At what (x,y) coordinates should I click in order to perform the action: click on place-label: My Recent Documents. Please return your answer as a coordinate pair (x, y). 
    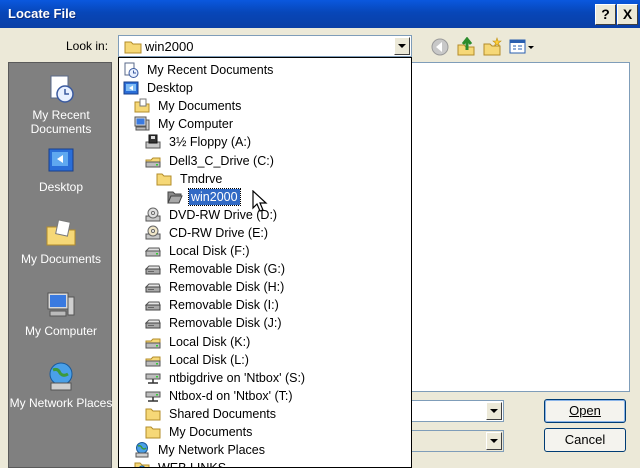
    Looking at the image, I should click on (61, 122).